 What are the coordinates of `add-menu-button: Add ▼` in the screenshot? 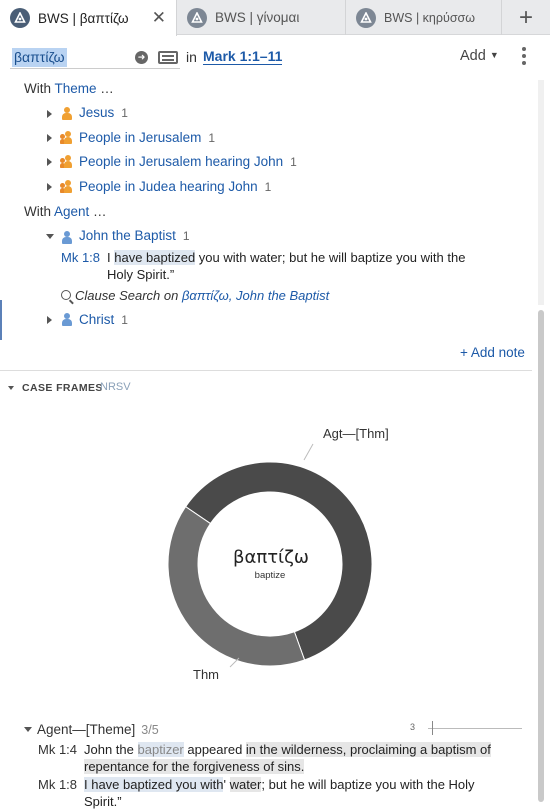 It's located at (479, 56).